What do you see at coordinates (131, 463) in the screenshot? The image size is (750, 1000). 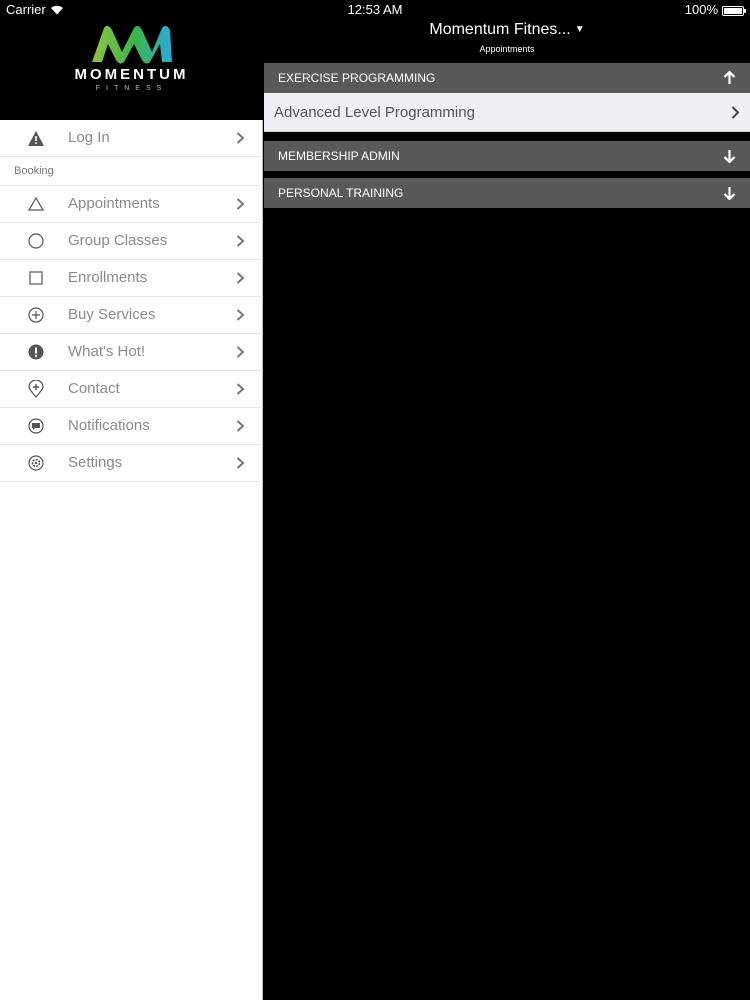 I see `sidebar-item-settings: Settings` at bounding box center [131, 463].